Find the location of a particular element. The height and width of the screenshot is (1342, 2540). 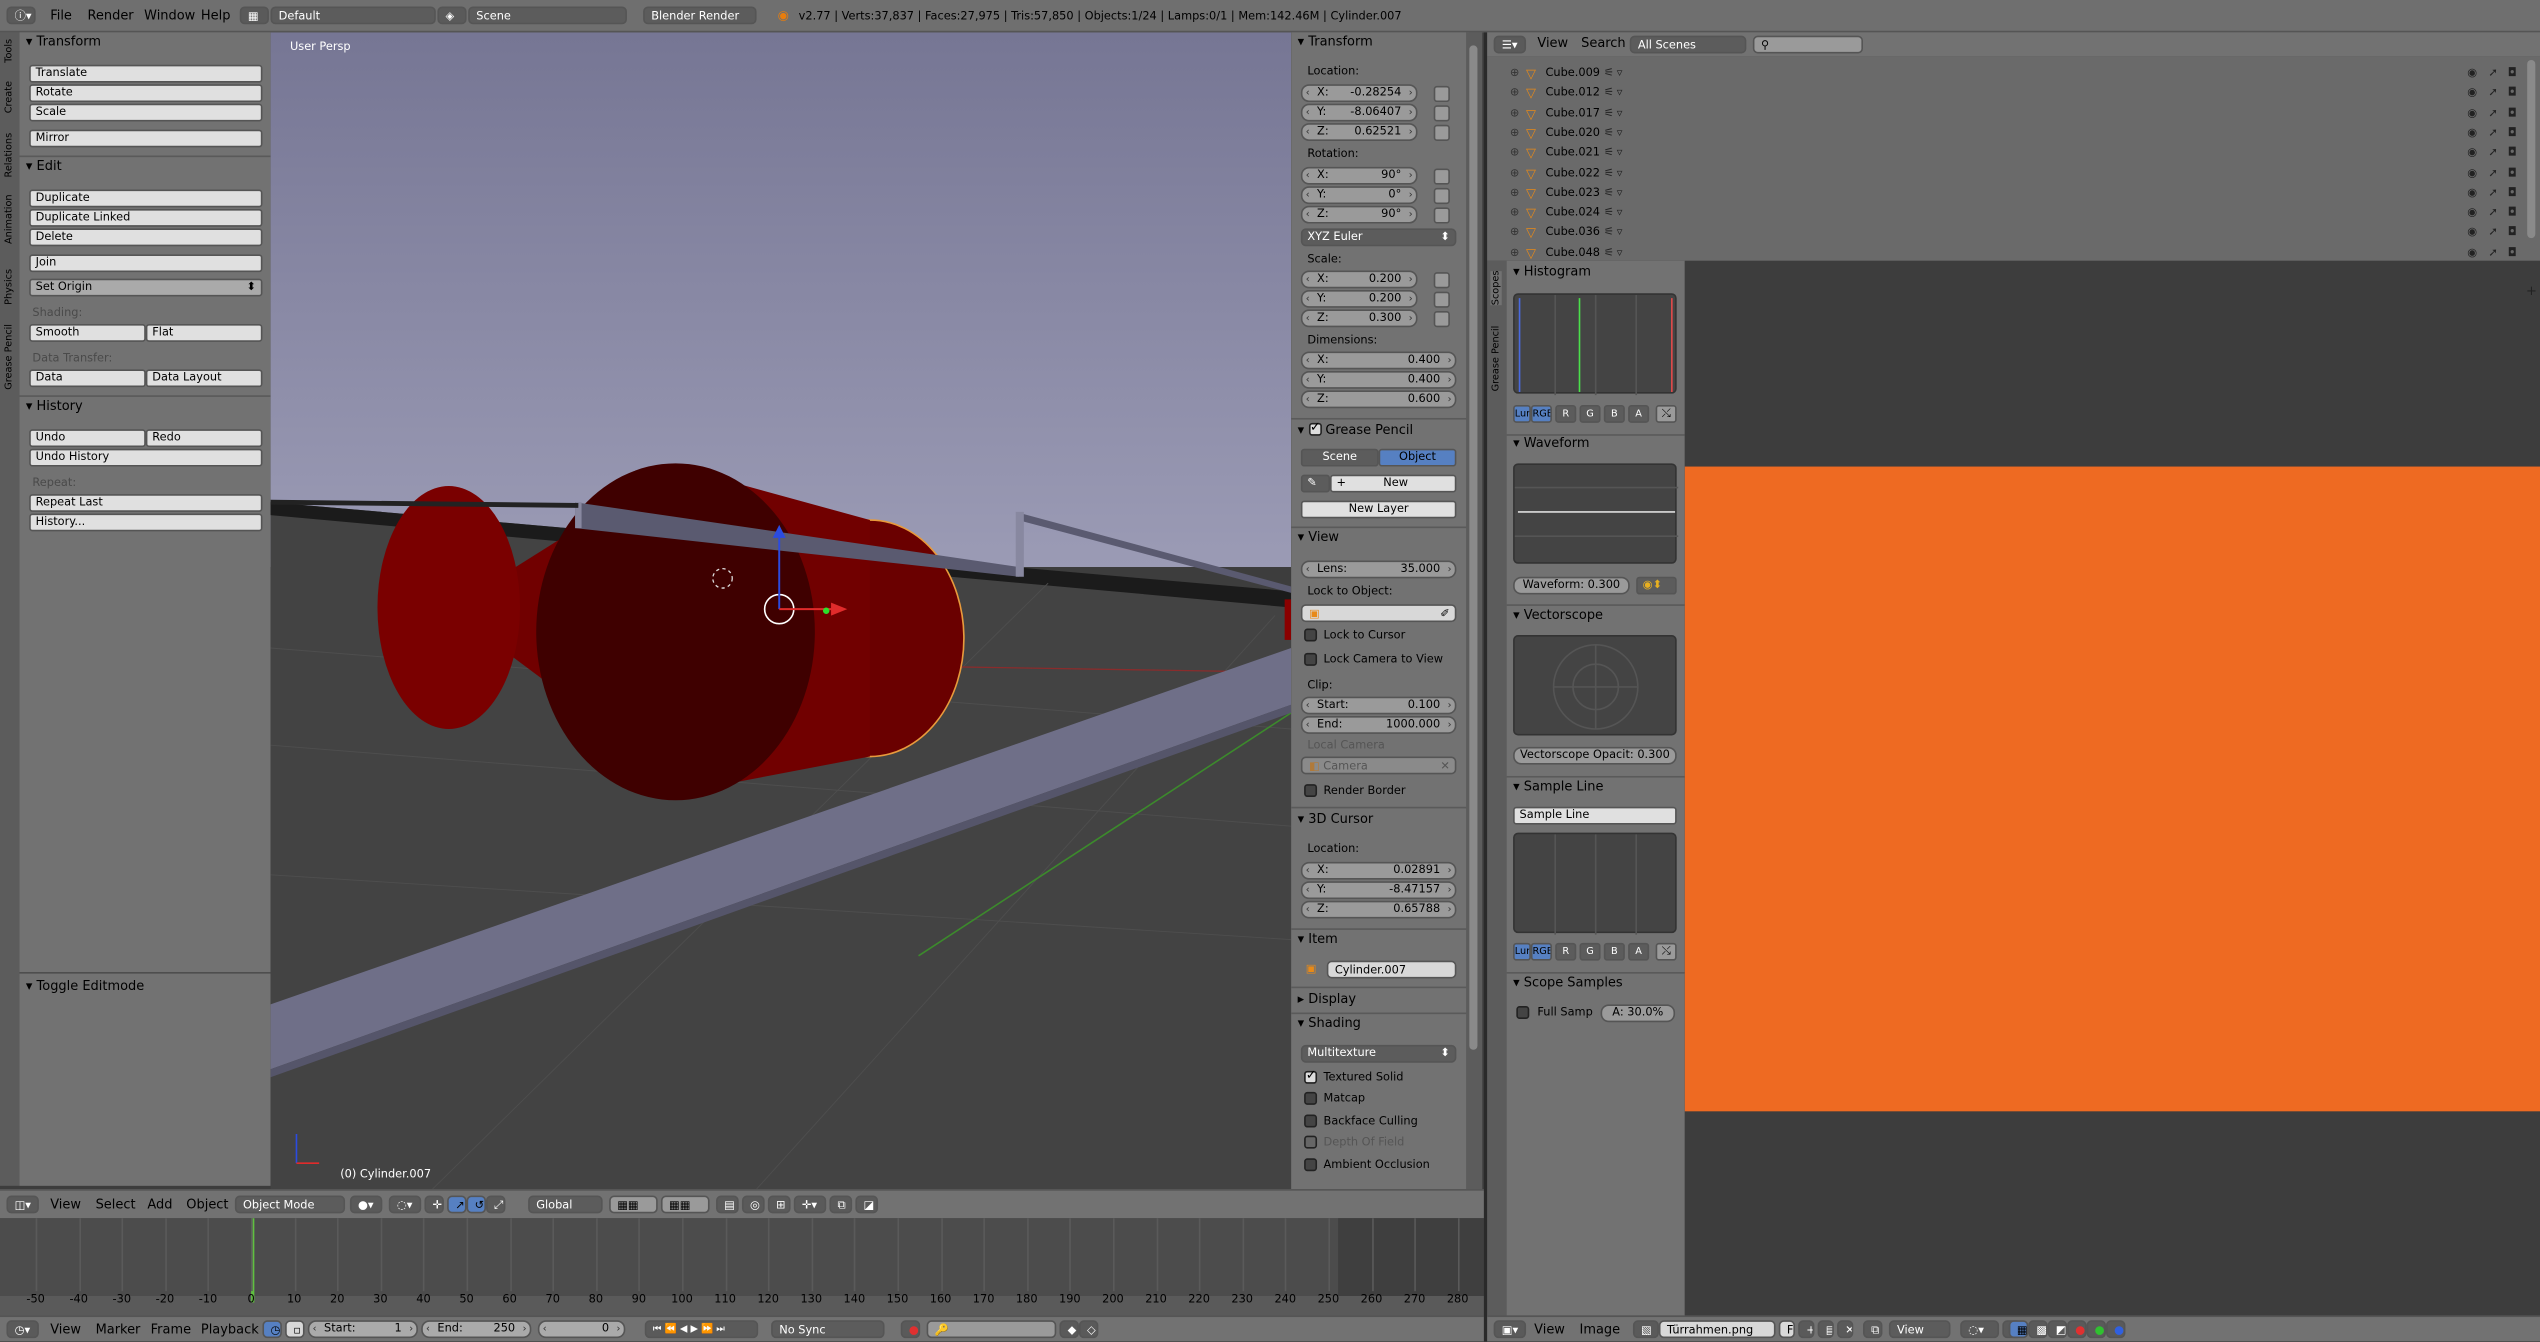

rotate-manipulator-icon: ↺ is located at coordinates (476, 1204).